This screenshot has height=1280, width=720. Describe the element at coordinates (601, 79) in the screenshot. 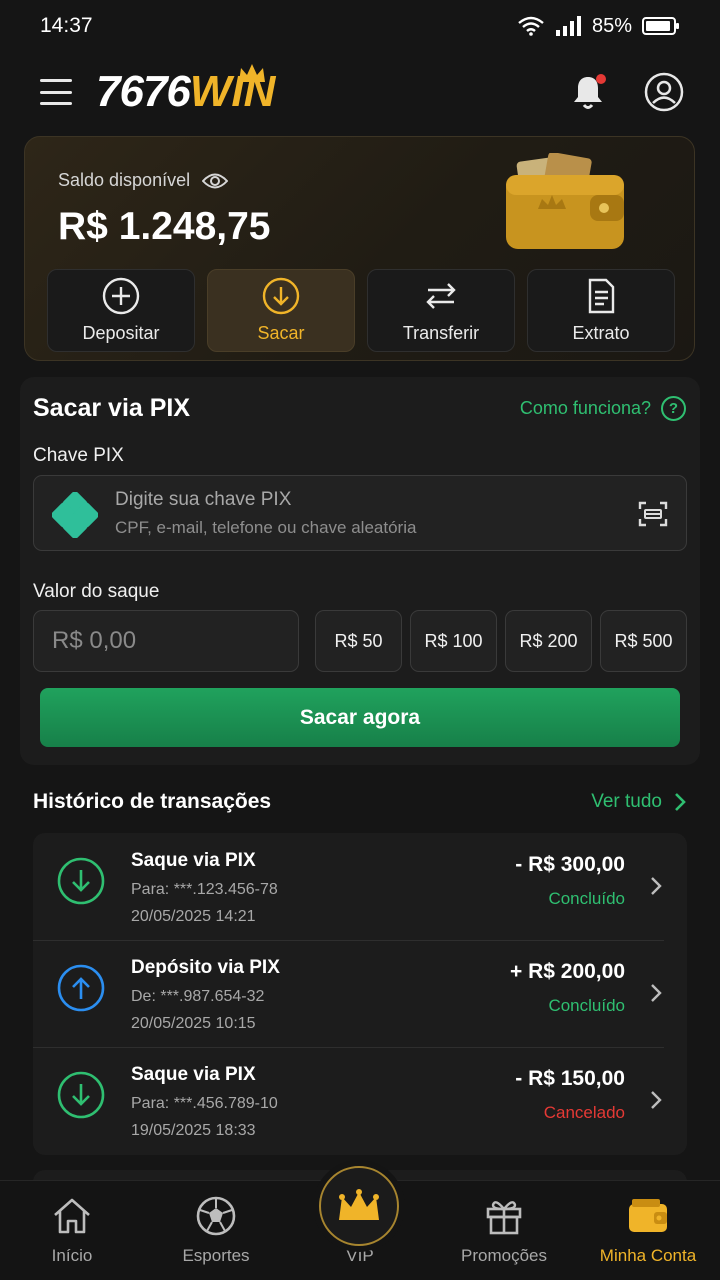

I see `notification-badge` at that location.